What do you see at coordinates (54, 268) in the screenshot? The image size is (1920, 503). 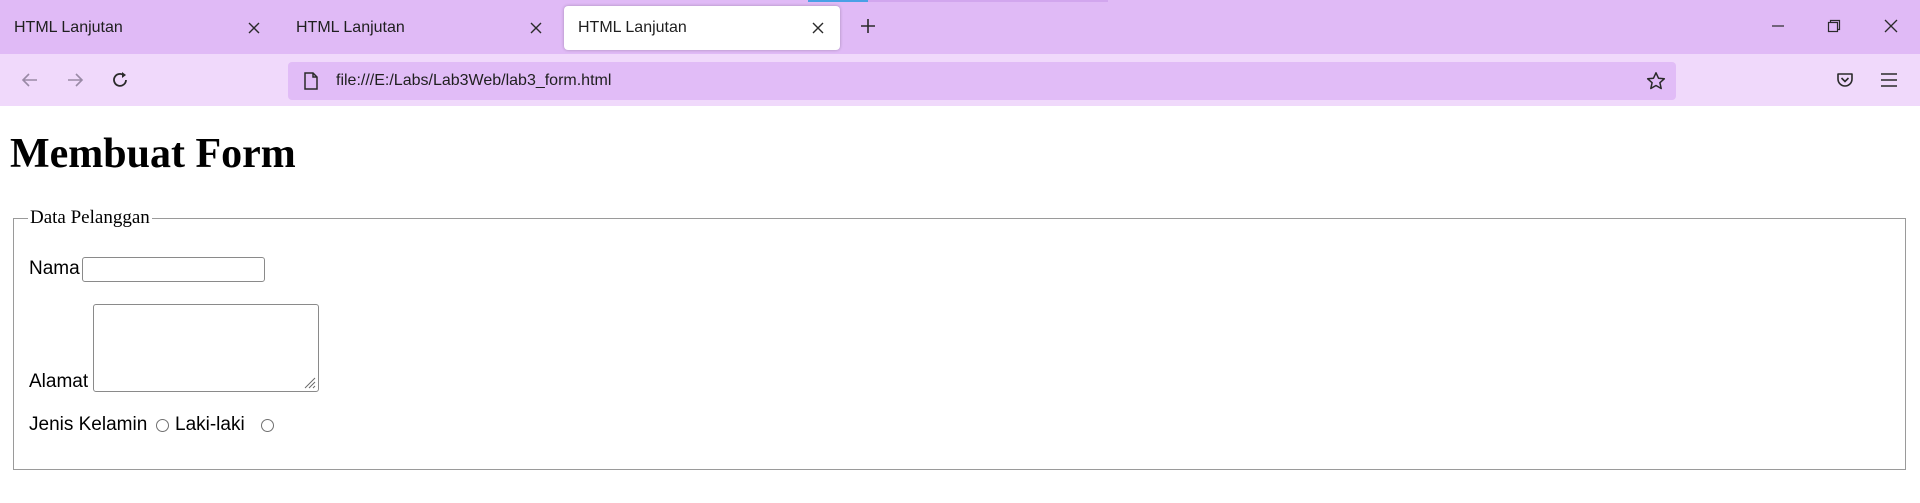 I see `nama-label: Nama` at bounding box center [54, 268].